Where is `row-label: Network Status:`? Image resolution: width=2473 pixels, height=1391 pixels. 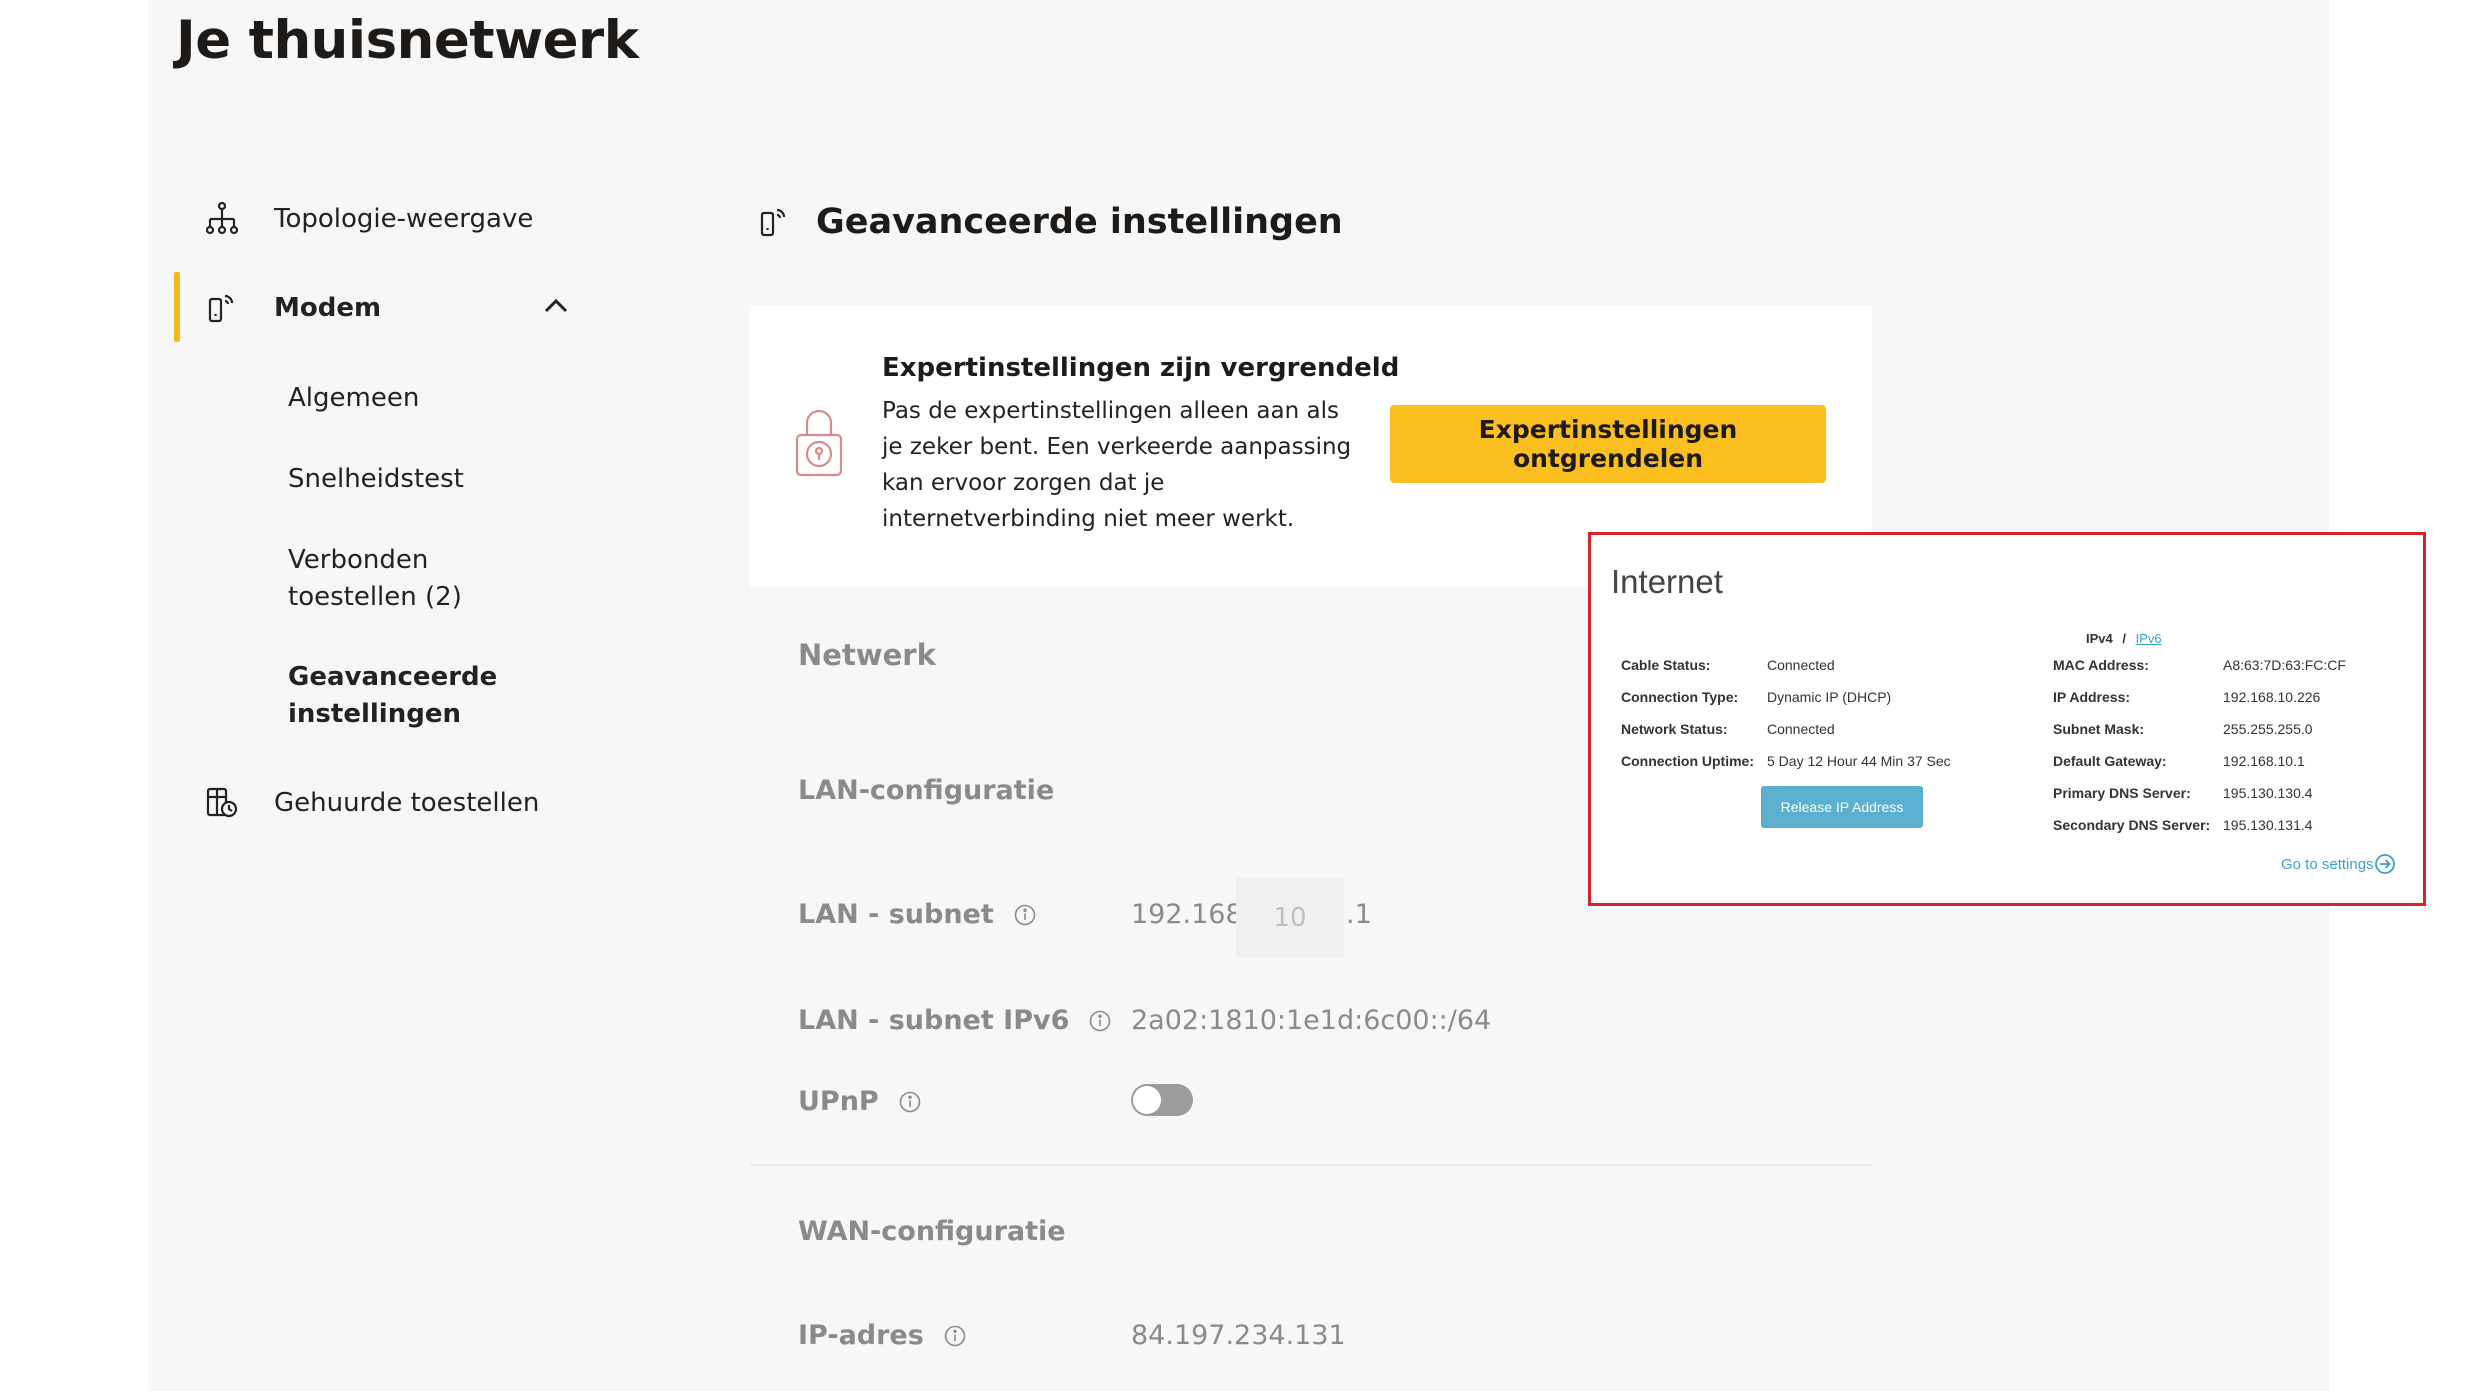
row-label: Network Status: is located at coordinates (1674, 729).